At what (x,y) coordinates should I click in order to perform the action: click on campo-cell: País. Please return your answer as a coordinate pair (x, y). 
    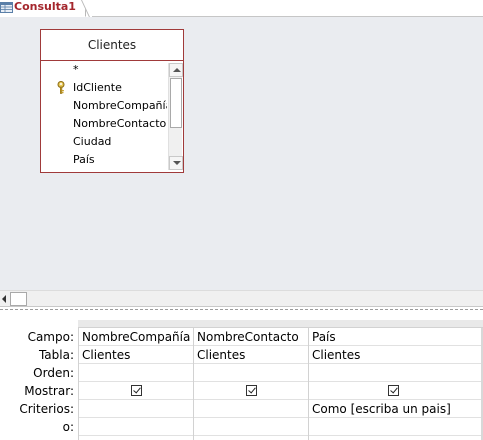
    Looking at the image, I should click on (395, 337).